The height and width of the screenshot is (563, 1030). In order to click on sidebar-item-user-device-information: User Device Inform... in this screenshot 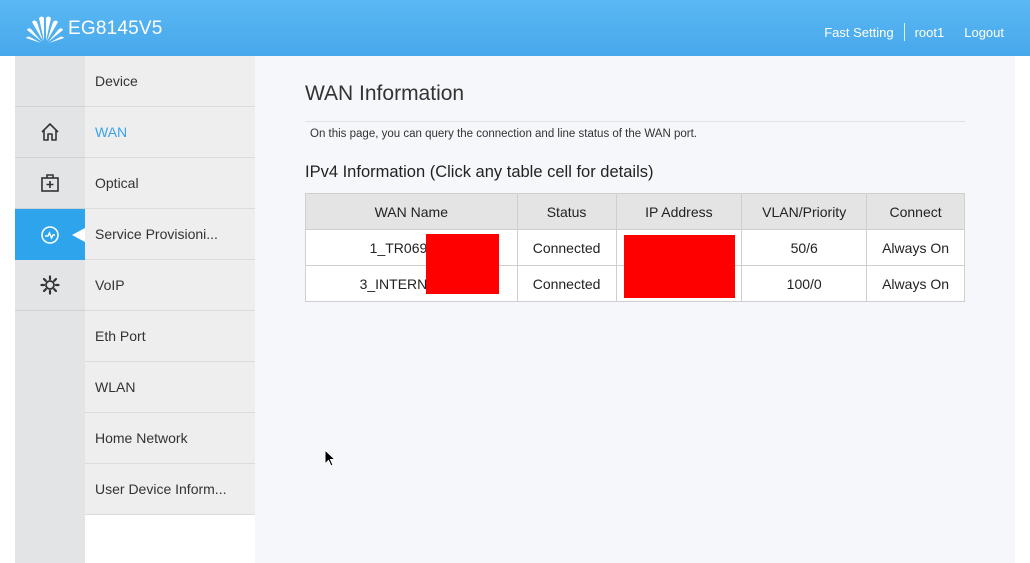, I will do `click(170, 489)`.